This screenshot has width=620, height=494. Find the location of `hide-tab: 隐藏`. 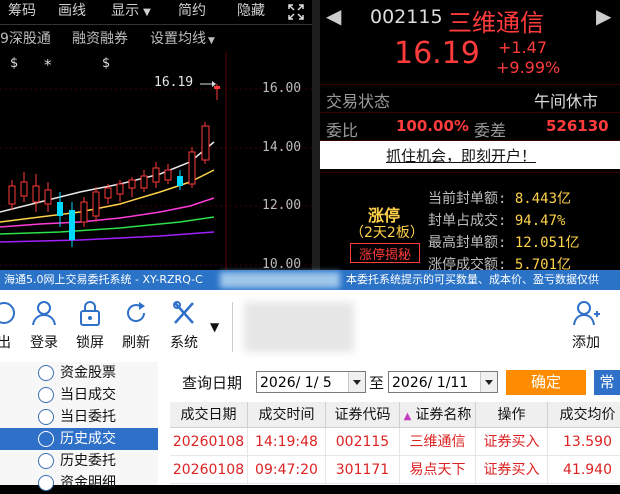

hide-tab: 隐藏 is located at coordinates (251, 12).